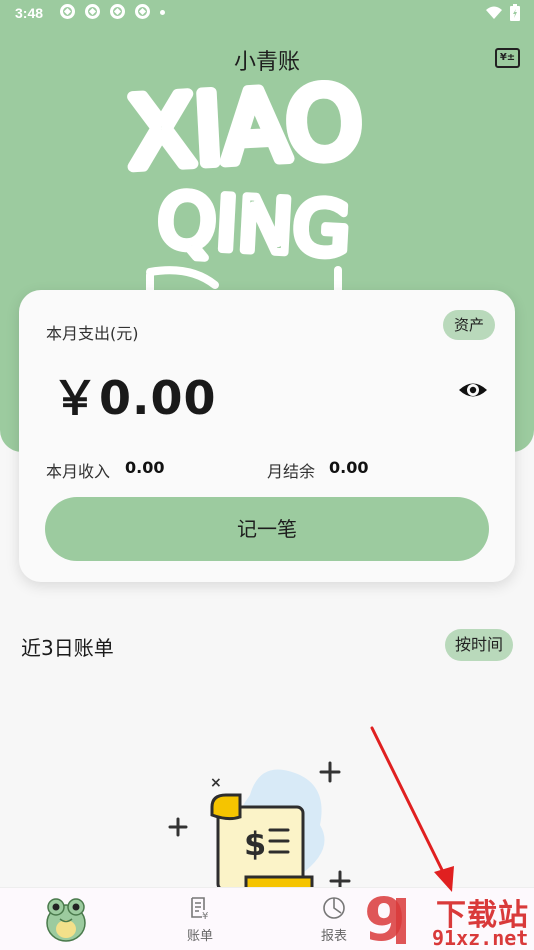 This screenshot has width=534, height=950. What do you see at coordinates (29, 13) in the screenshot?
I see `status-time: 3:48` at bounding box center [29, 13].